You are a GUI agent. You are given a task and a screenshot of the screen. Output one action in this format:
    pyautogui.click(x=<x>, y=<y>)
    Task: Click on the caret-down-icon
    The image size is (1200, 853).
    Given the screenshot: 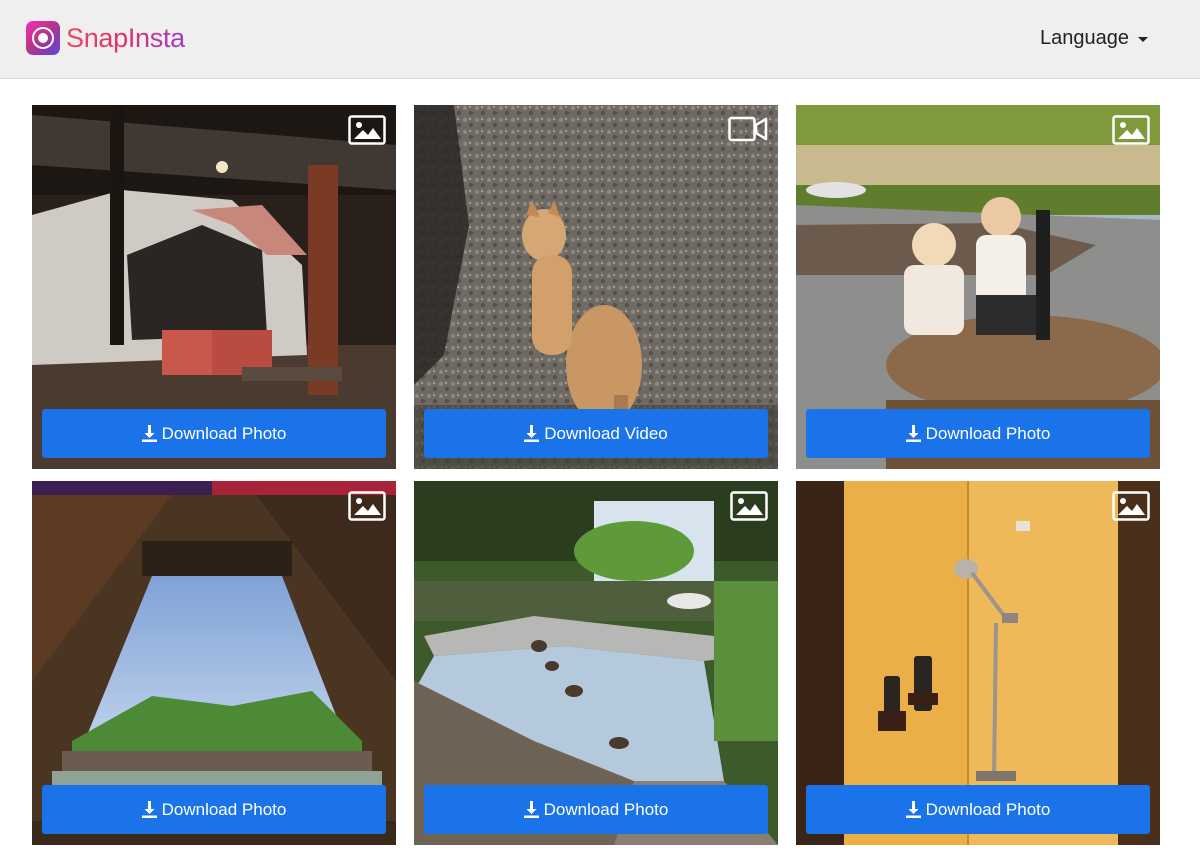 What is the action you would take?
    pyautogui.click(x=1143, y=39)
    